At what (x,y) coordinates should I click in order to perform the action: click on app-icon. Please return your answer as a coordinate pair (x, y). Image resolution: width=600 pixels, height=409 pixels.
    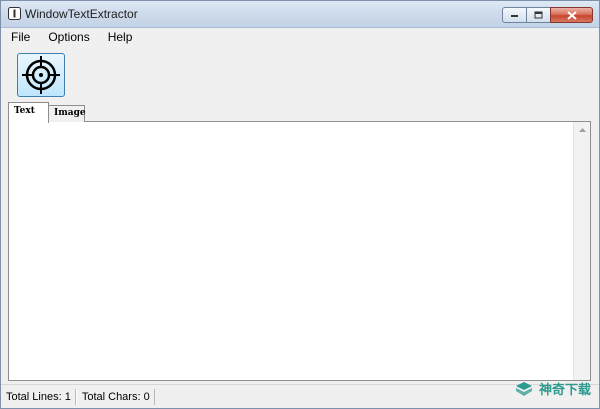
    Looking at the image, I should click on (14, 13).